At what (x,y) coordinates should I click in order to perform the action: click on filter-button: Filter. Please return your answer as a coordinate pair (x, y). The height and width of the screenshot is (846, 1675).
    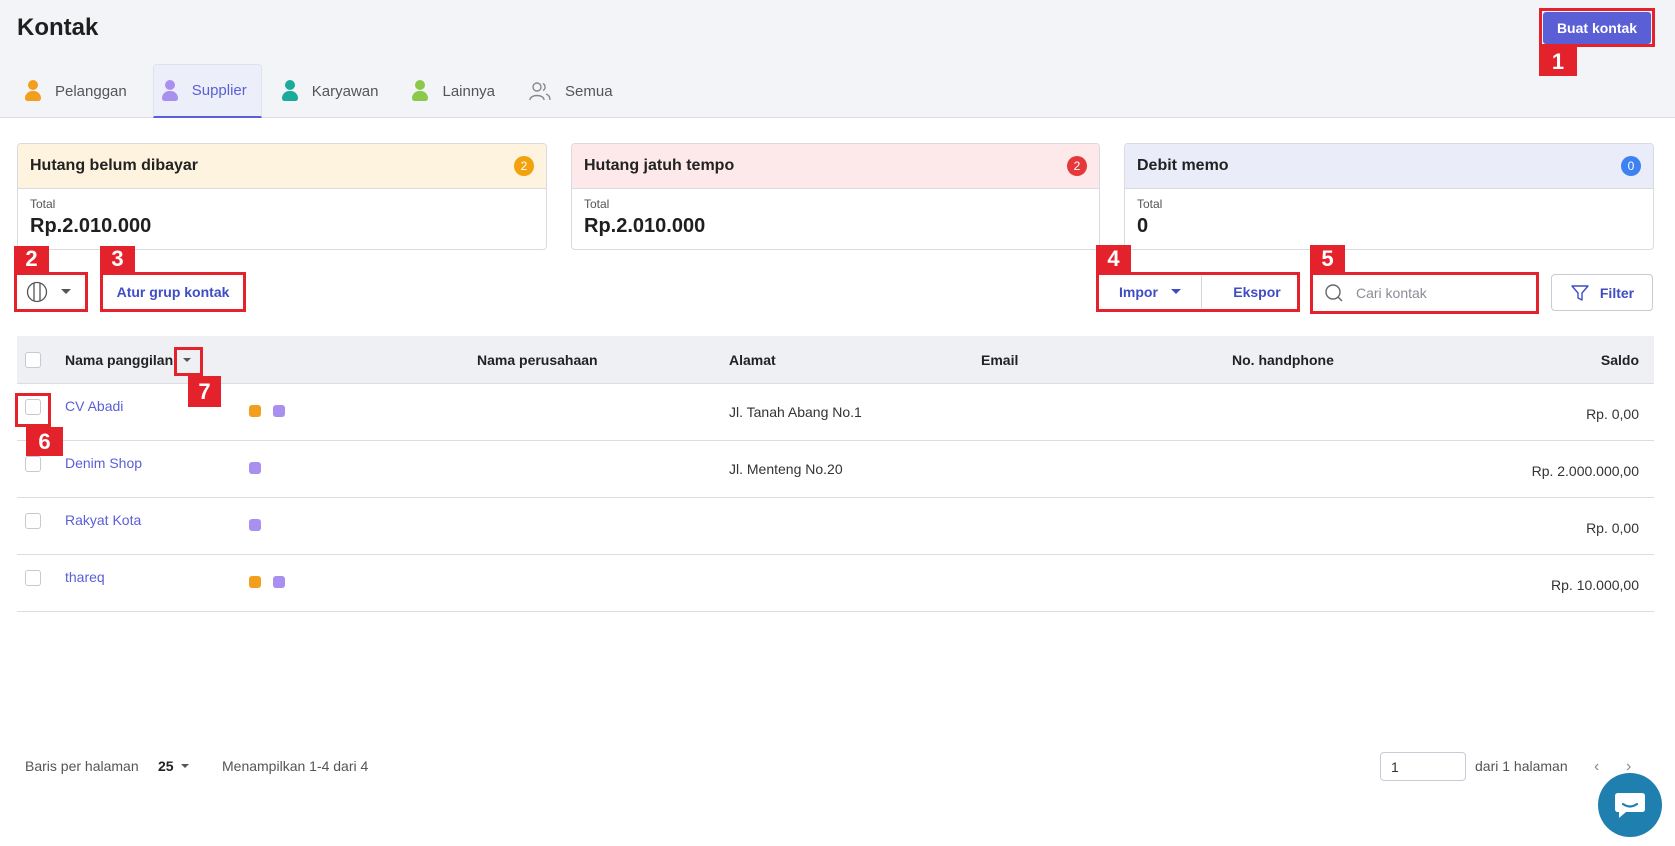
    Looking at the image, I should click on (1602, 292).